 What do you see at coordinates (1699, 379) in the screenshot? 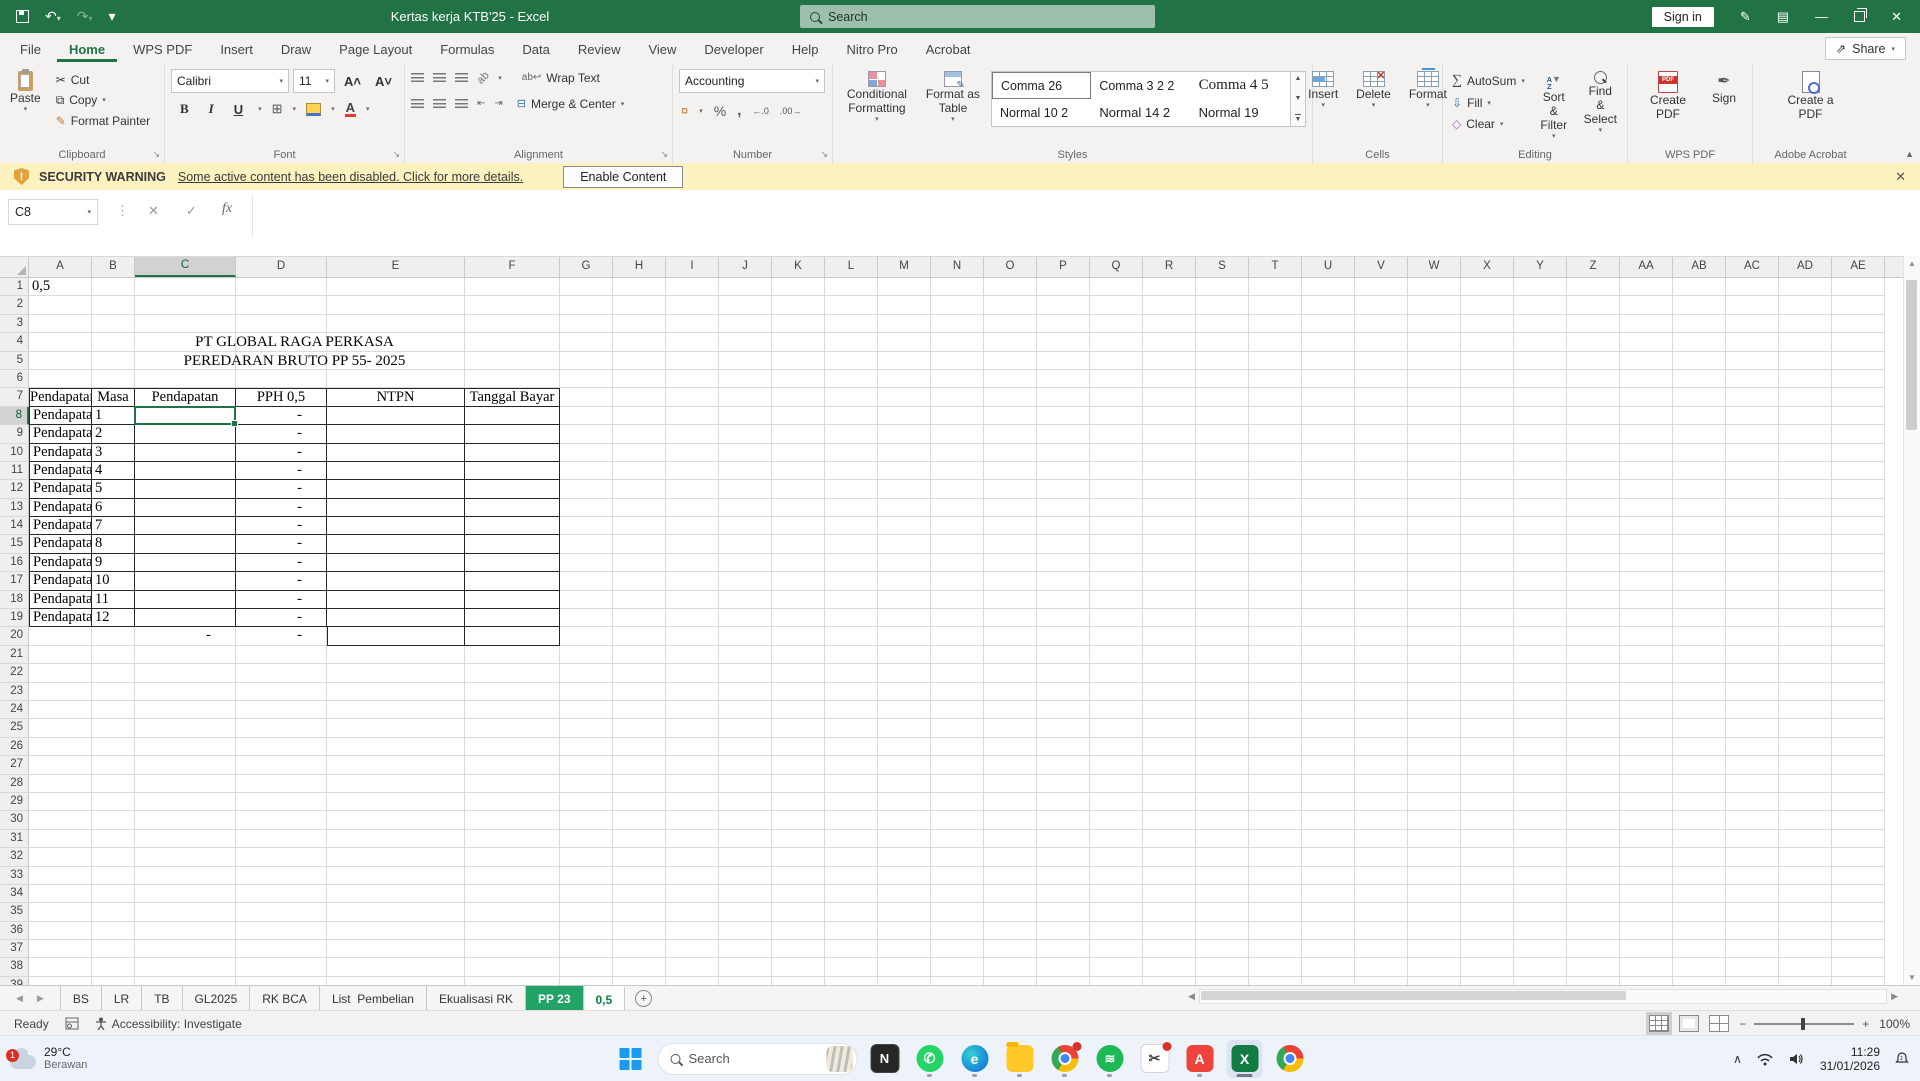
I see `cell-AB6` at bounding box center [1699, 379].